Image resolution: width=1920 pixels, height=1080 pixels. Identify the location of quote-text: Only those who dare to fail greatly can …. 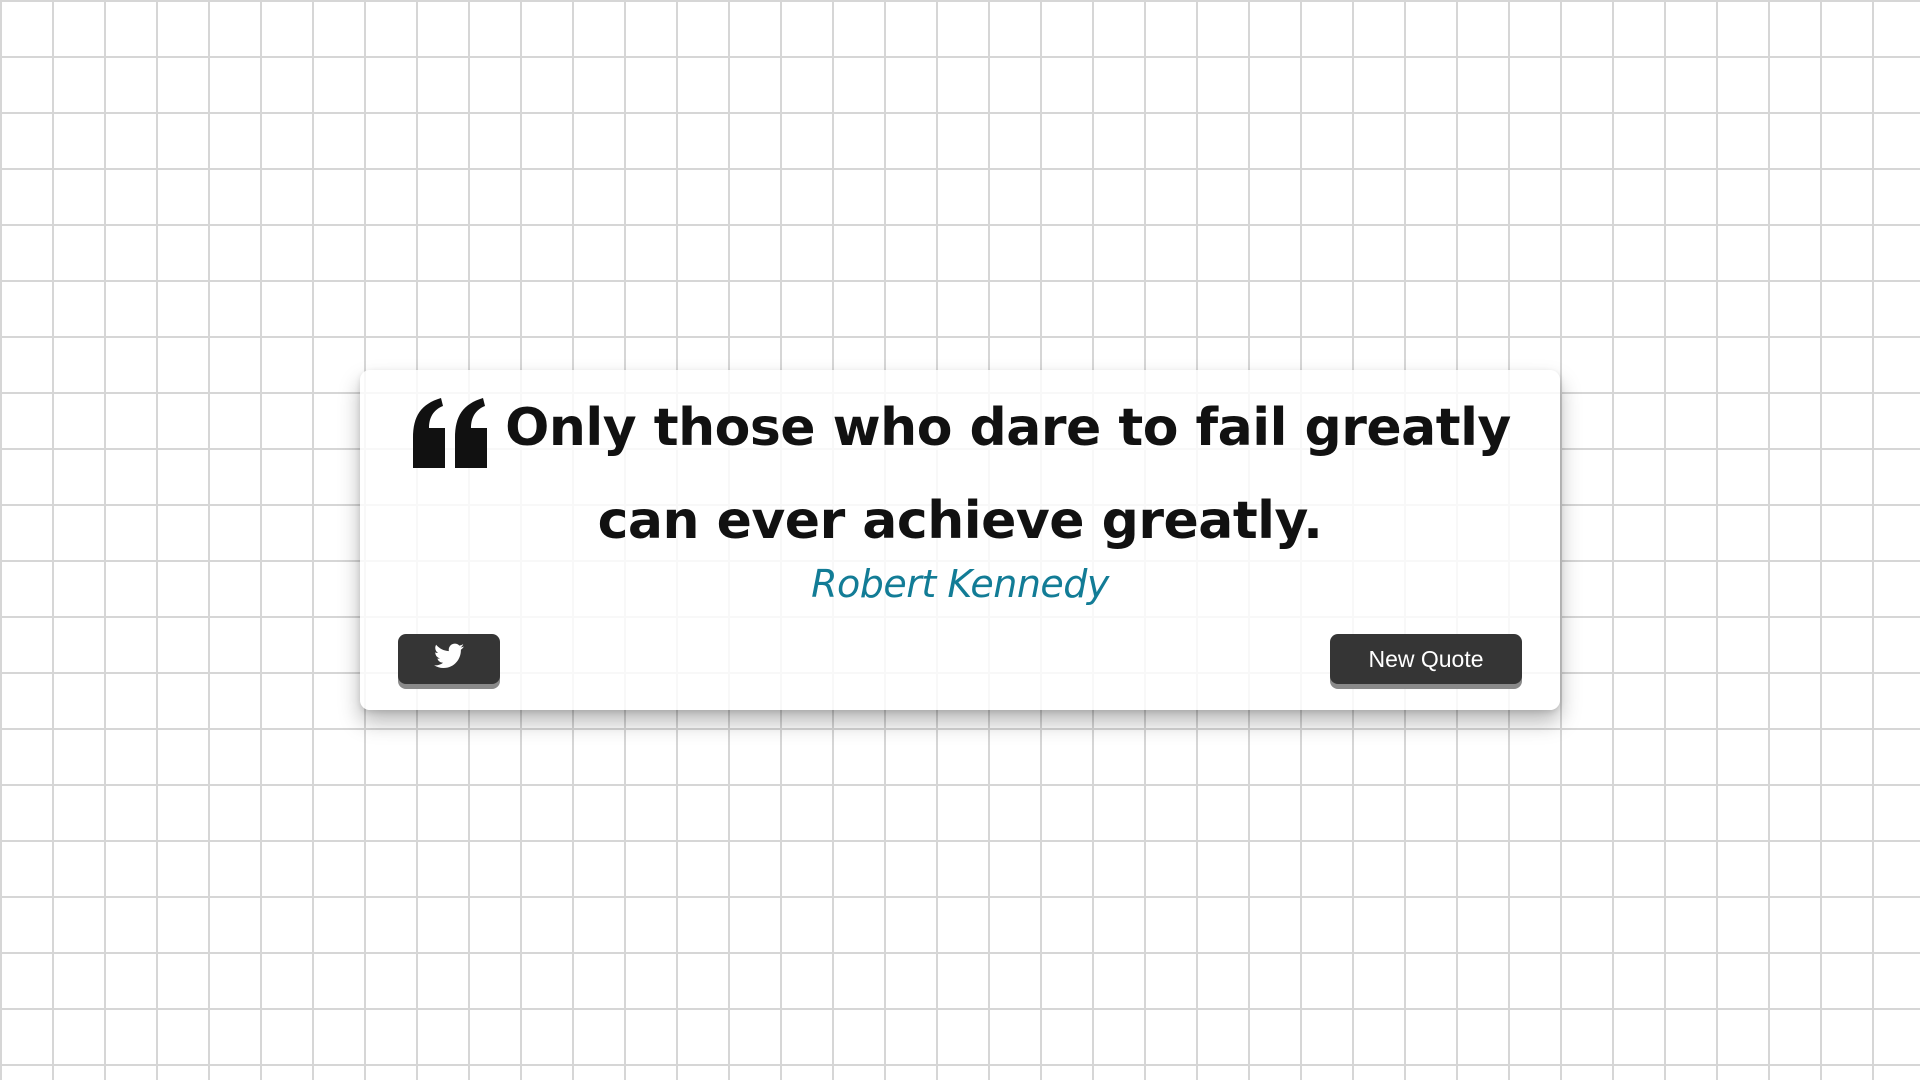
(1008, 474).